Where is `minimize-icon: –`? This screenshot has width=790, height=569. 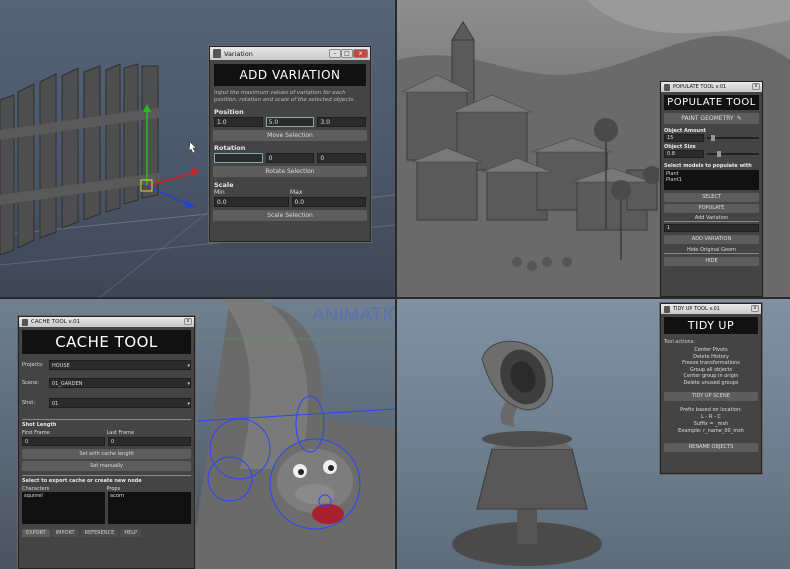
minimize-icon: – is located at coordinates (335, 53).